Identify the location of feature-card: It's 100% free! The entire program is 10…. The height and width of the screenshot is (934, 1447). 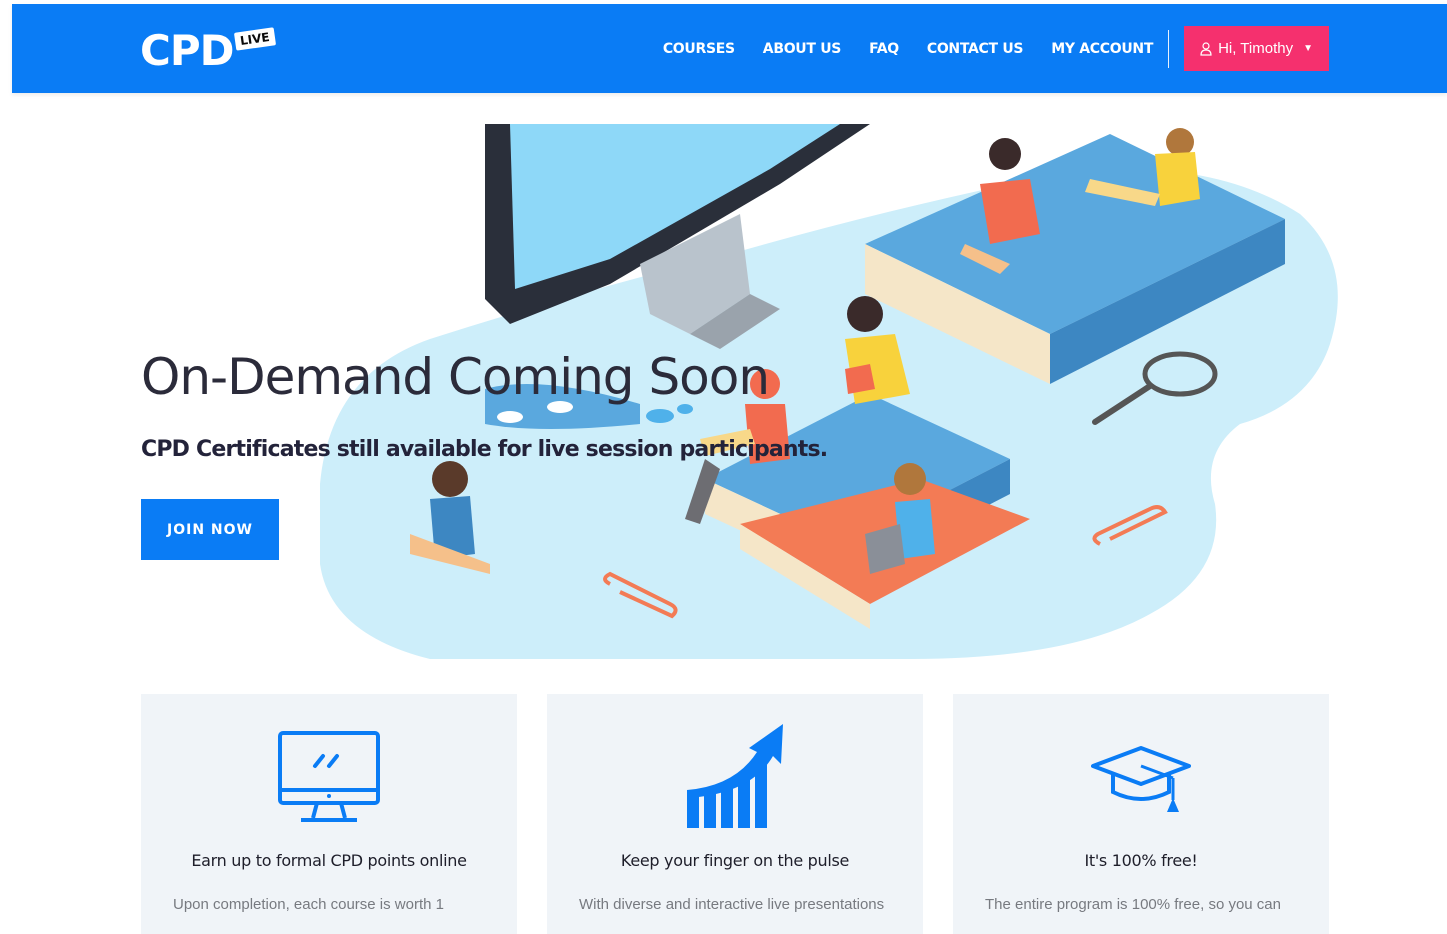
(1141, 814).